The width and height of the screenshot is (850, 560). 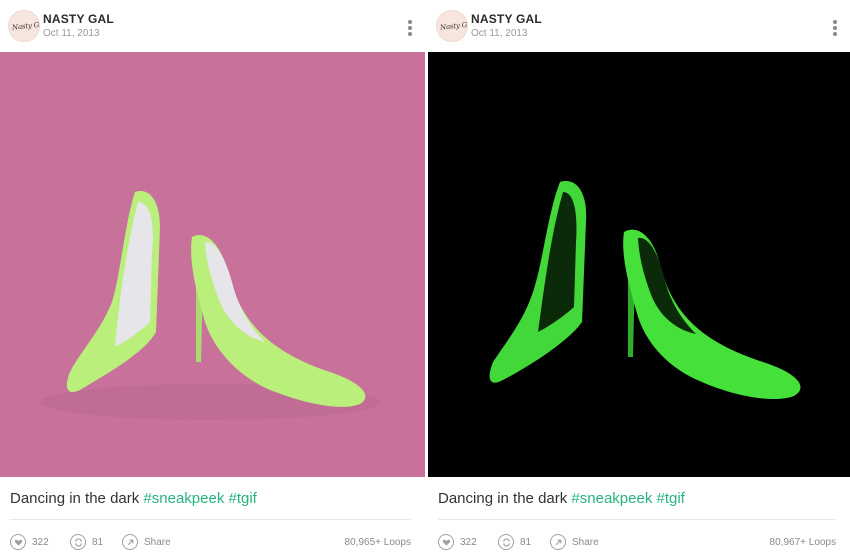 What do you see at coordinates (210, 542) in the screenshot?
I see `post-actions: 322 81 Share 80,965+ Loops` at bounding box center [210, 542].